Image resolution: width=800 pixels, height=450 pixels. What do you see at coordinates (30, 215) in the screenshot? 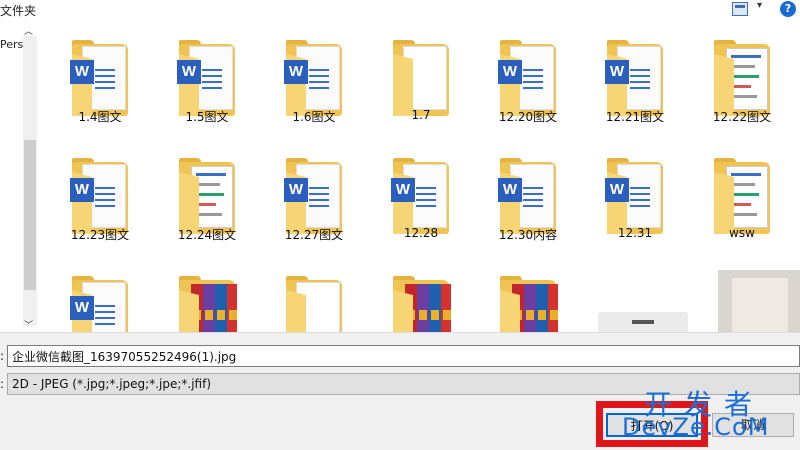
I see `nav-scrollbar-thumb` at bounding box center [30, 215].